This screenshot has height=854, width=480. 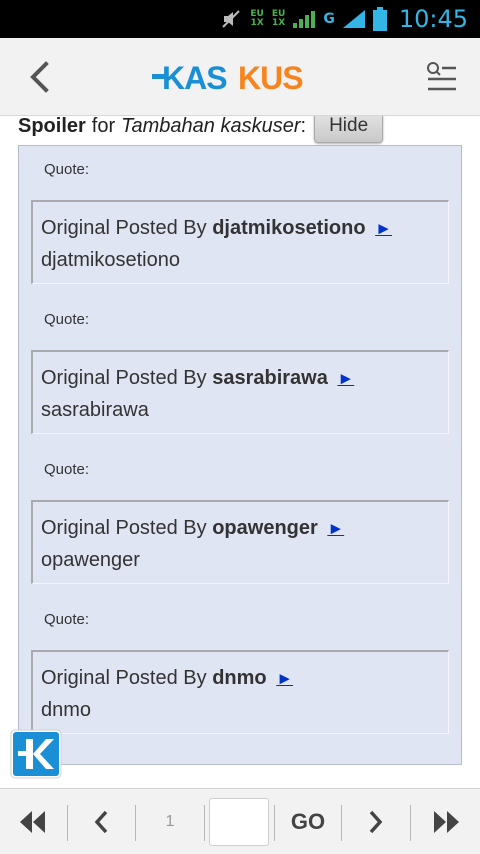 I want to click on cell-signal-icon, so click(x=353, y=19).